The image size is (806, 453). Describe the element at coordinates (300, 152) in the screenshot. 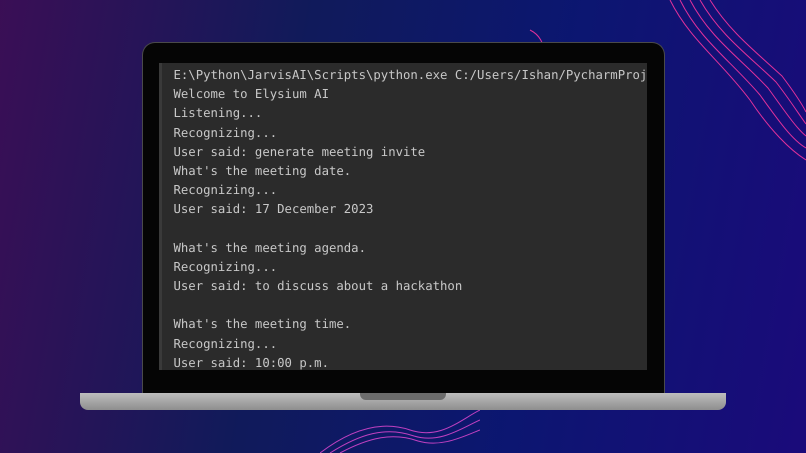

I see `console-line: User said: generate meeting invite` at that location.